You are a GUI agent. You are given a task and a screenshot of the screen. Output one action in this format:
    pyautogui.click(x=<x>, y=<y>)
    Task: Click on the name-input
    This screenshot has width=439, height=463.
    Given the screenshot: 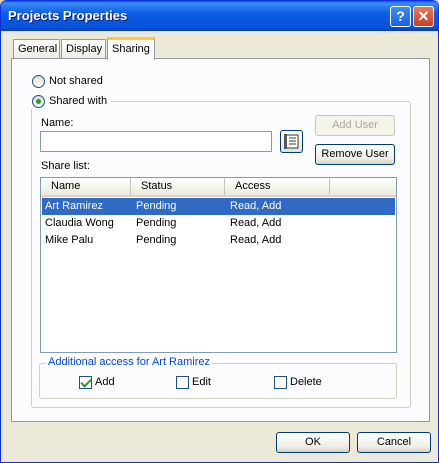 What is the action you would take?
    pyautogui.click(x=156, y=141)
    